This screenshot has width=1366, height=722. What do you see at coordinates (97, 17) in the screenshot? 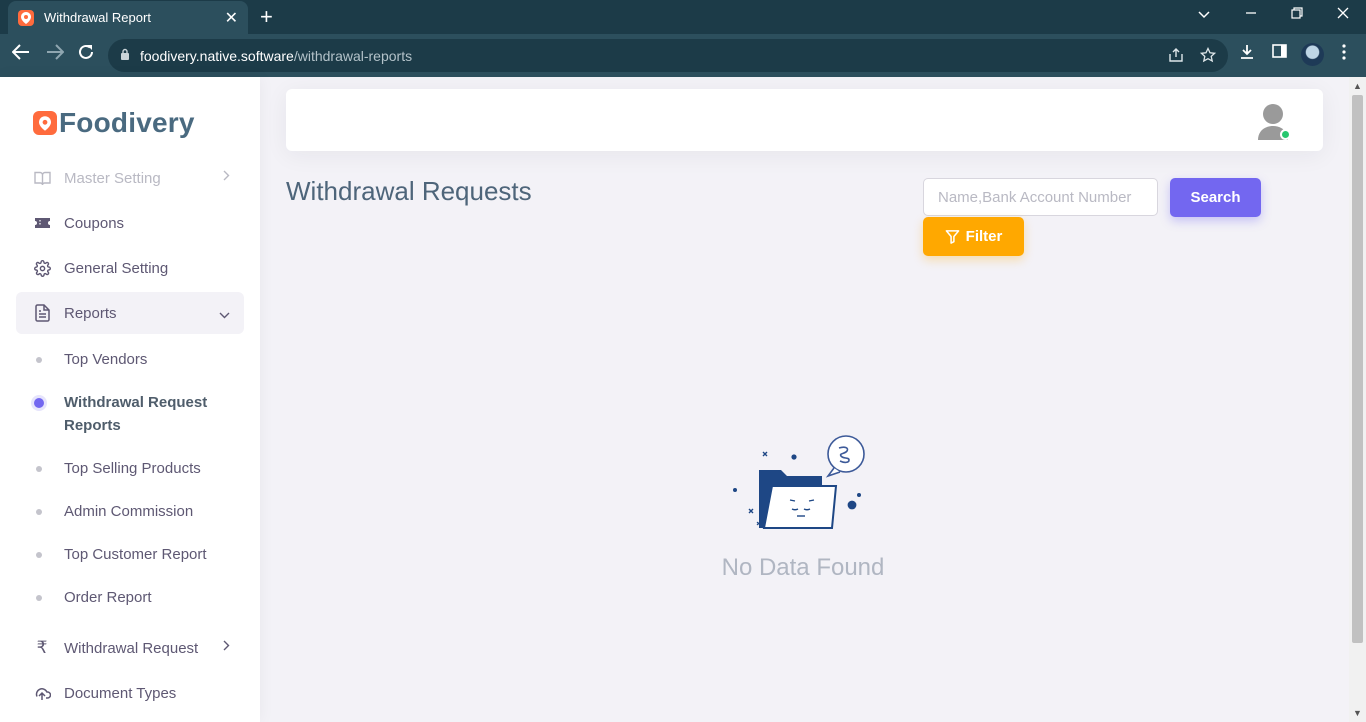
I see `tab-title: Withdrawal Report` at bounding box center [97, 17].